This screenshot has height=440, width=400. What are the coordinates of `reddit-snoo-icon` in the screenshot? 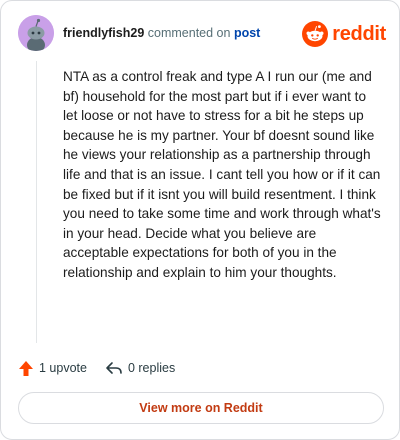 It's located at (315, 34).